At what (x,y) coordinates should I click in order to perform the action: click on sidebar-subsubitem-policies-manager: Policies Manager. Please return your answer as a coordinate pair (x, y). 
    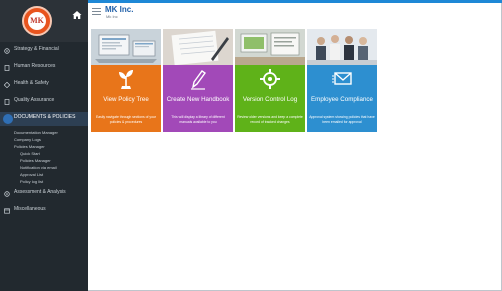
    Looking at the image, I should click on (44, 160).